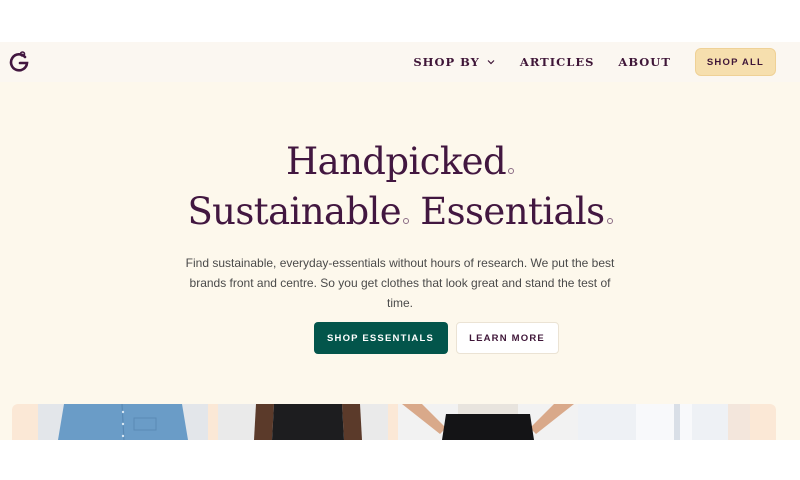  Describe the element at coordinates (123, 422) in the screenshot. I see `blue-shirt-image` at that location.